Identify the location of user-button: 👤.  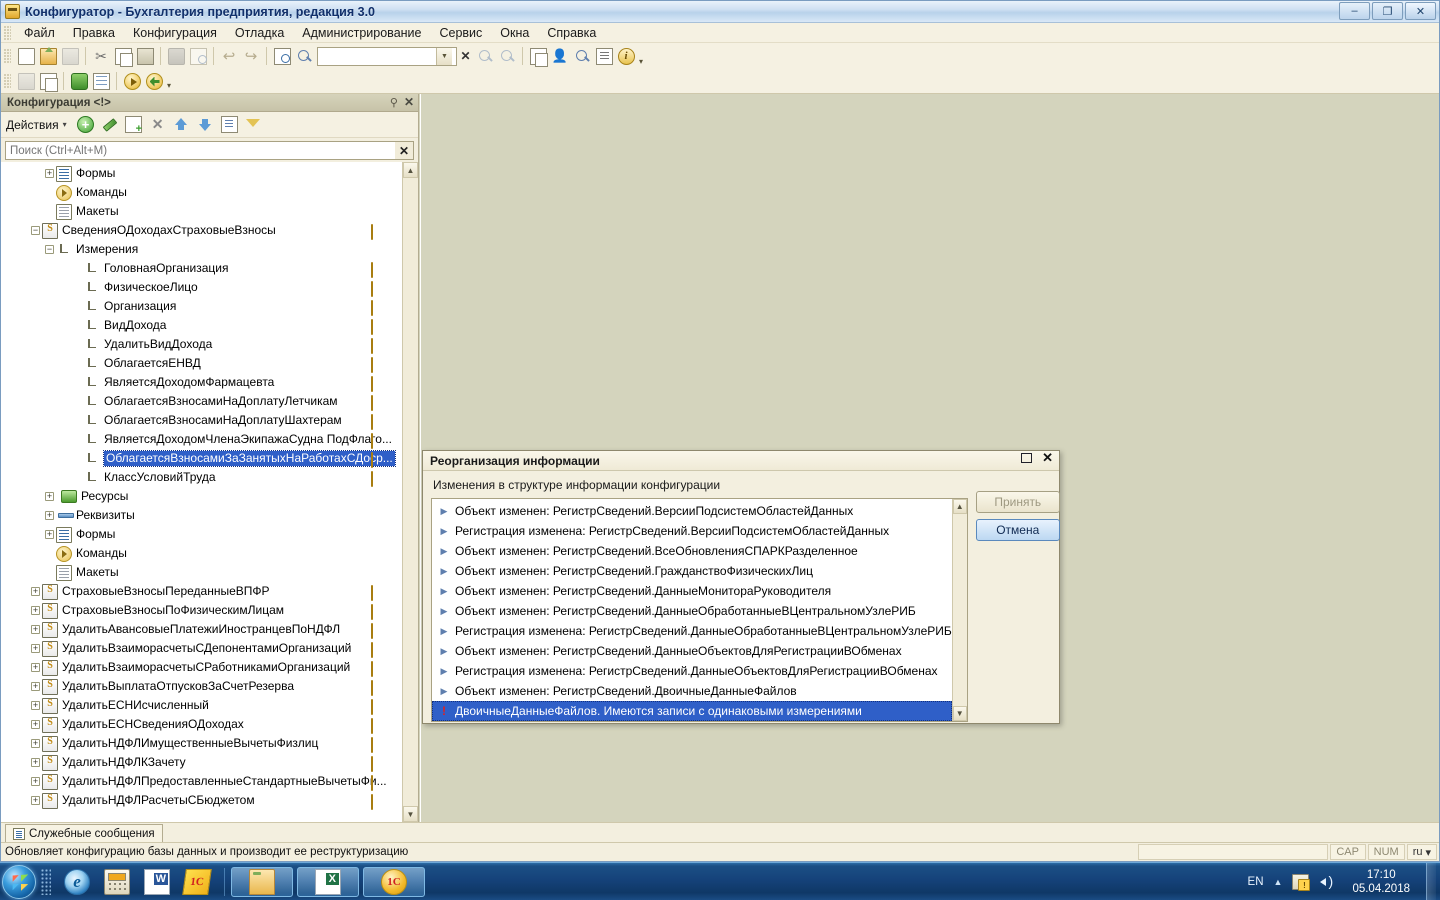
(560, 56).